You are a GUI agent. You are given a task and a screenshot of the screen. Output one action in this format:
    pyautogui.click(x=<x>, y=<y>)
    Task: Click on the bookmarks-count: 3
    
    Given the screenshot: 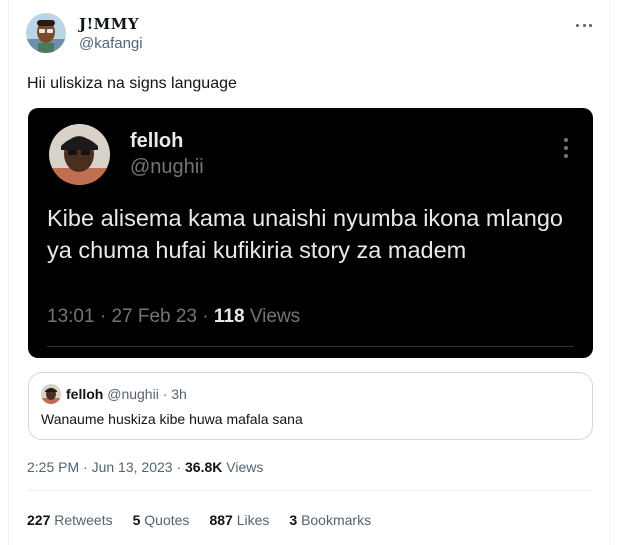 What is the action you would take?
    pyautogui.click(x=293, y=520)
    